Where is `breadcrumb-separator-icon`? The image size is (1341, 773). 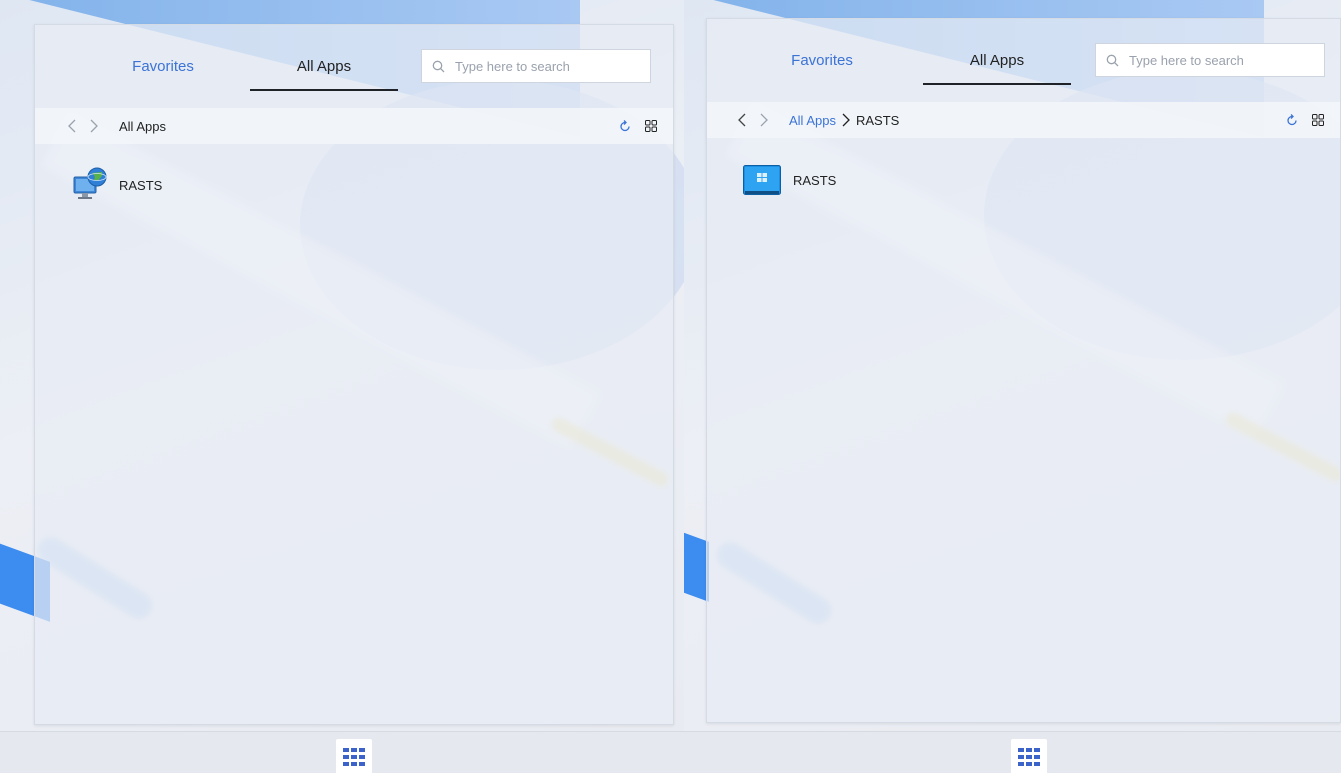 breadcrumb-separator-icon is located at coordinates (846, 120).